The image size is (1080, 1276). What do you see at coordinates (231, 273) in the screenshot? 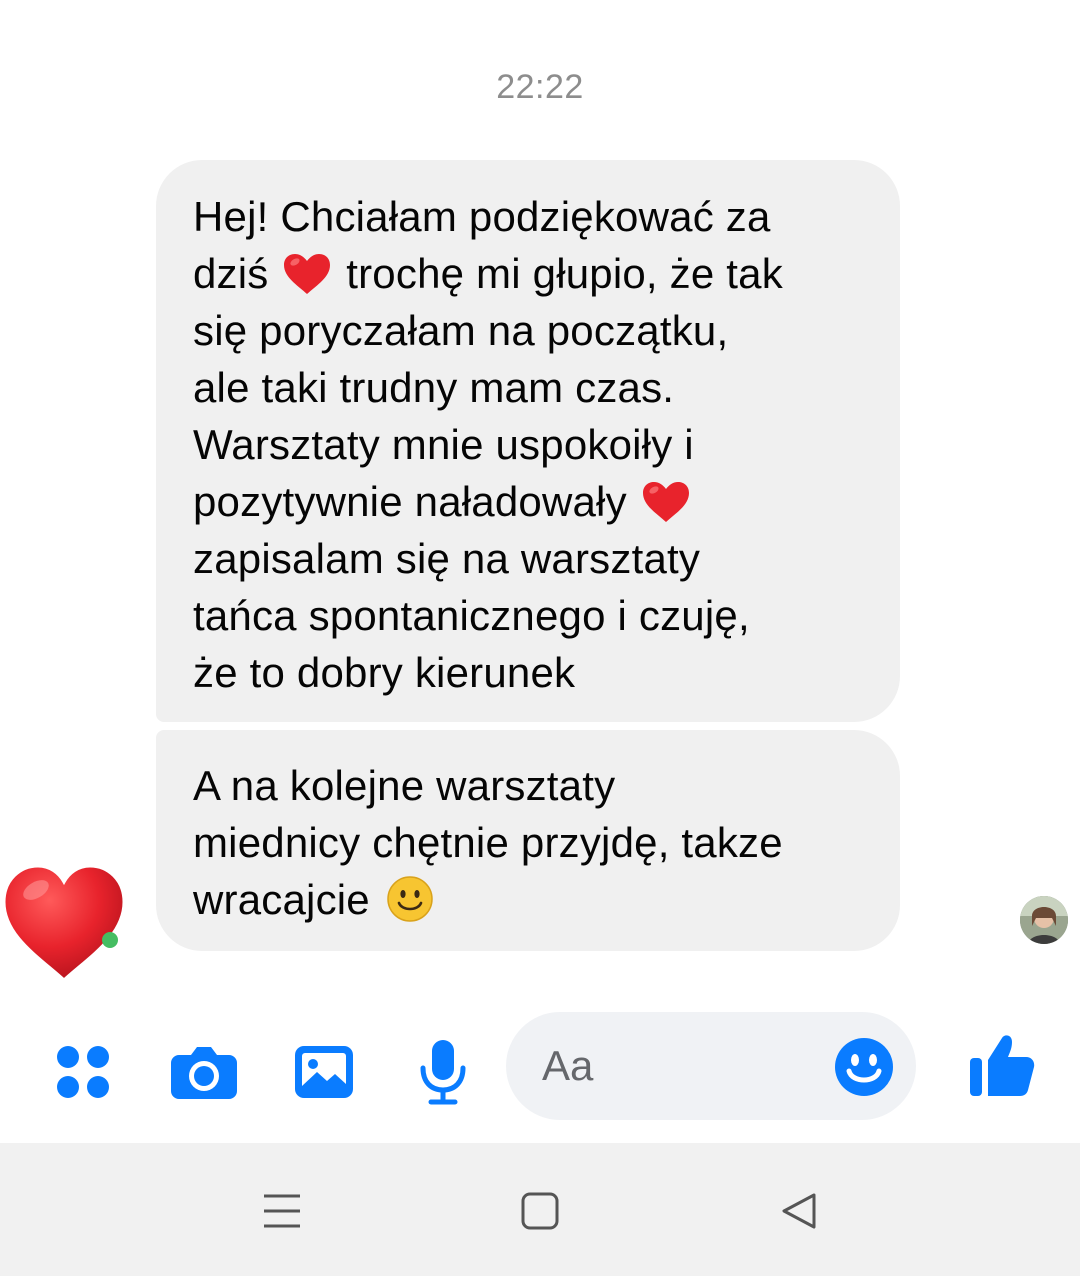
I see `message-line-text: dziś` at bounding box center [231, 273].